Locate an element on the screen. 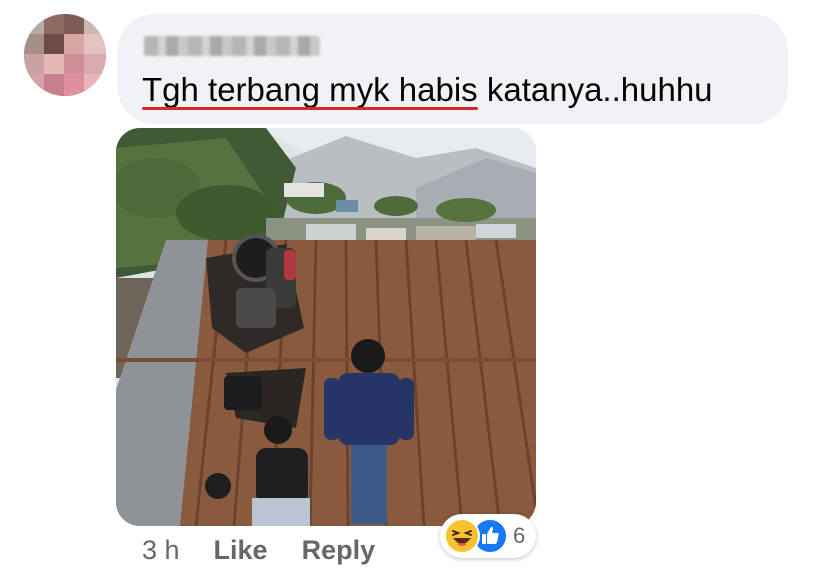  comment-underlined-text: Tgh terbang myk habis is located at coordinates (310, 89).